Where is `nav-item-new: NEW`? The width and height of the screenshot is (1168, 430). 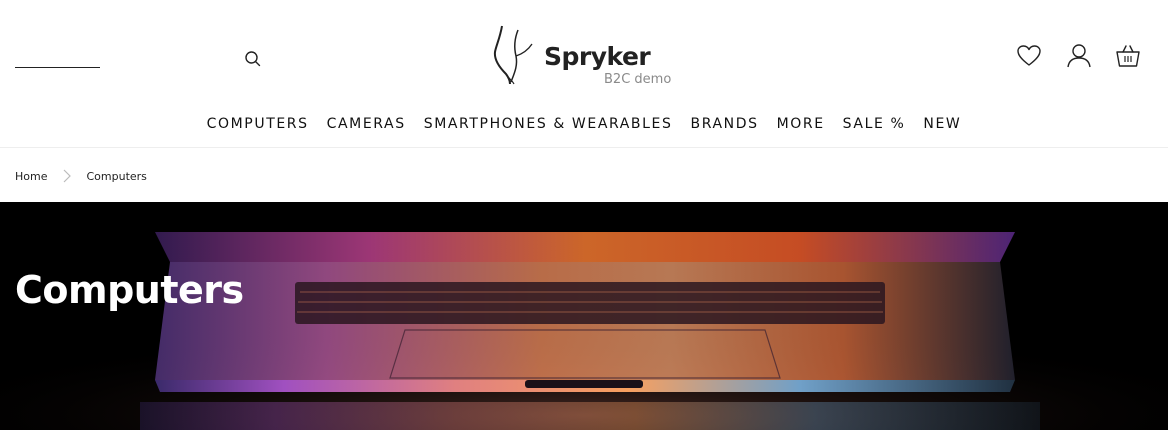
nav-item-new: NEW is located at coordinates (942, 125).